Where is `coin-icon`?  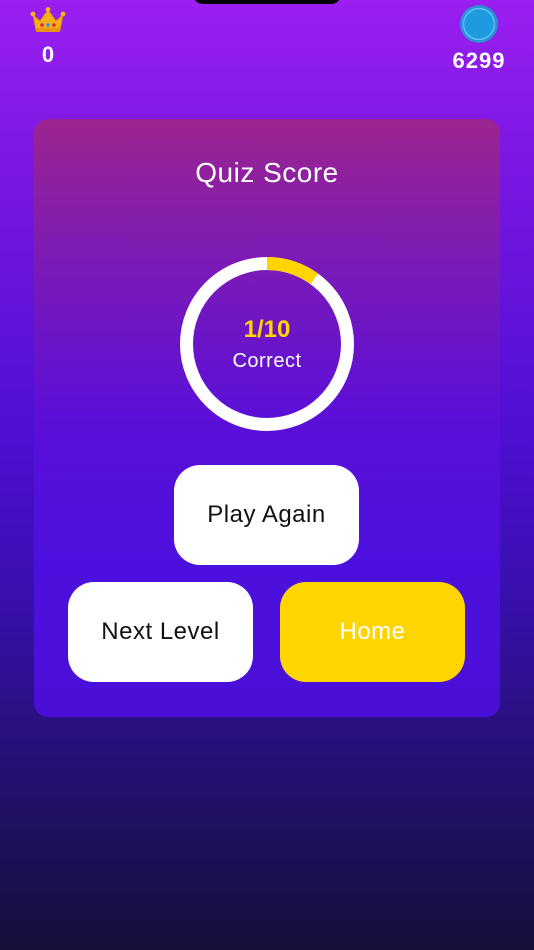 coin-icon is located at coordinates (479, 24).